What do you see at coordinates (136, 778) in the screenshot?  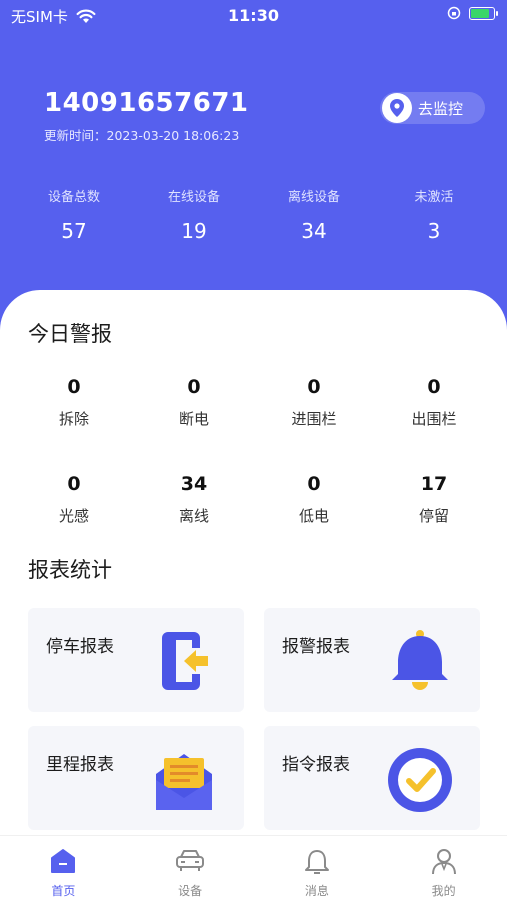 I see `mileage-report-card: 里程报表` at bounding box center [136, 778].